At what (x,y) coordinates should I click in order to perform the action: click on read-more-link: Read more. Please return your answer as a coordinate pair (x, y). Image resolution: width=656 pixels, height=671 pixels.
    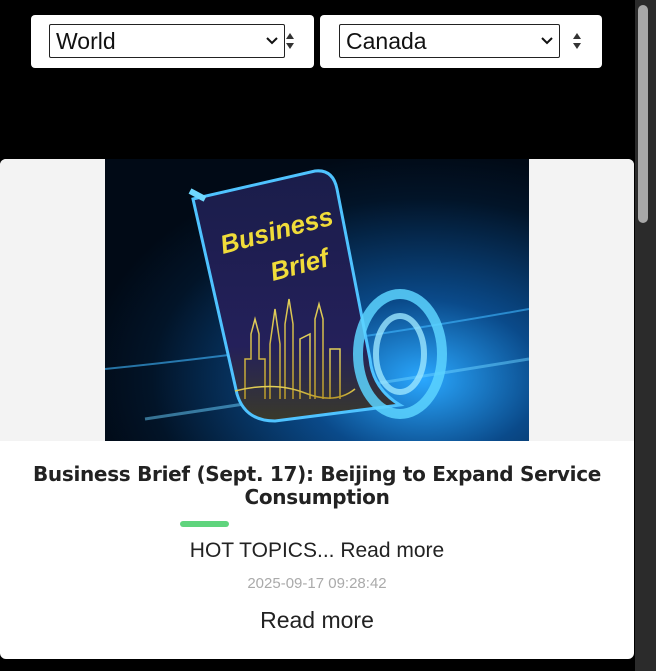
    Looking at the image, I should click on (317, 620).